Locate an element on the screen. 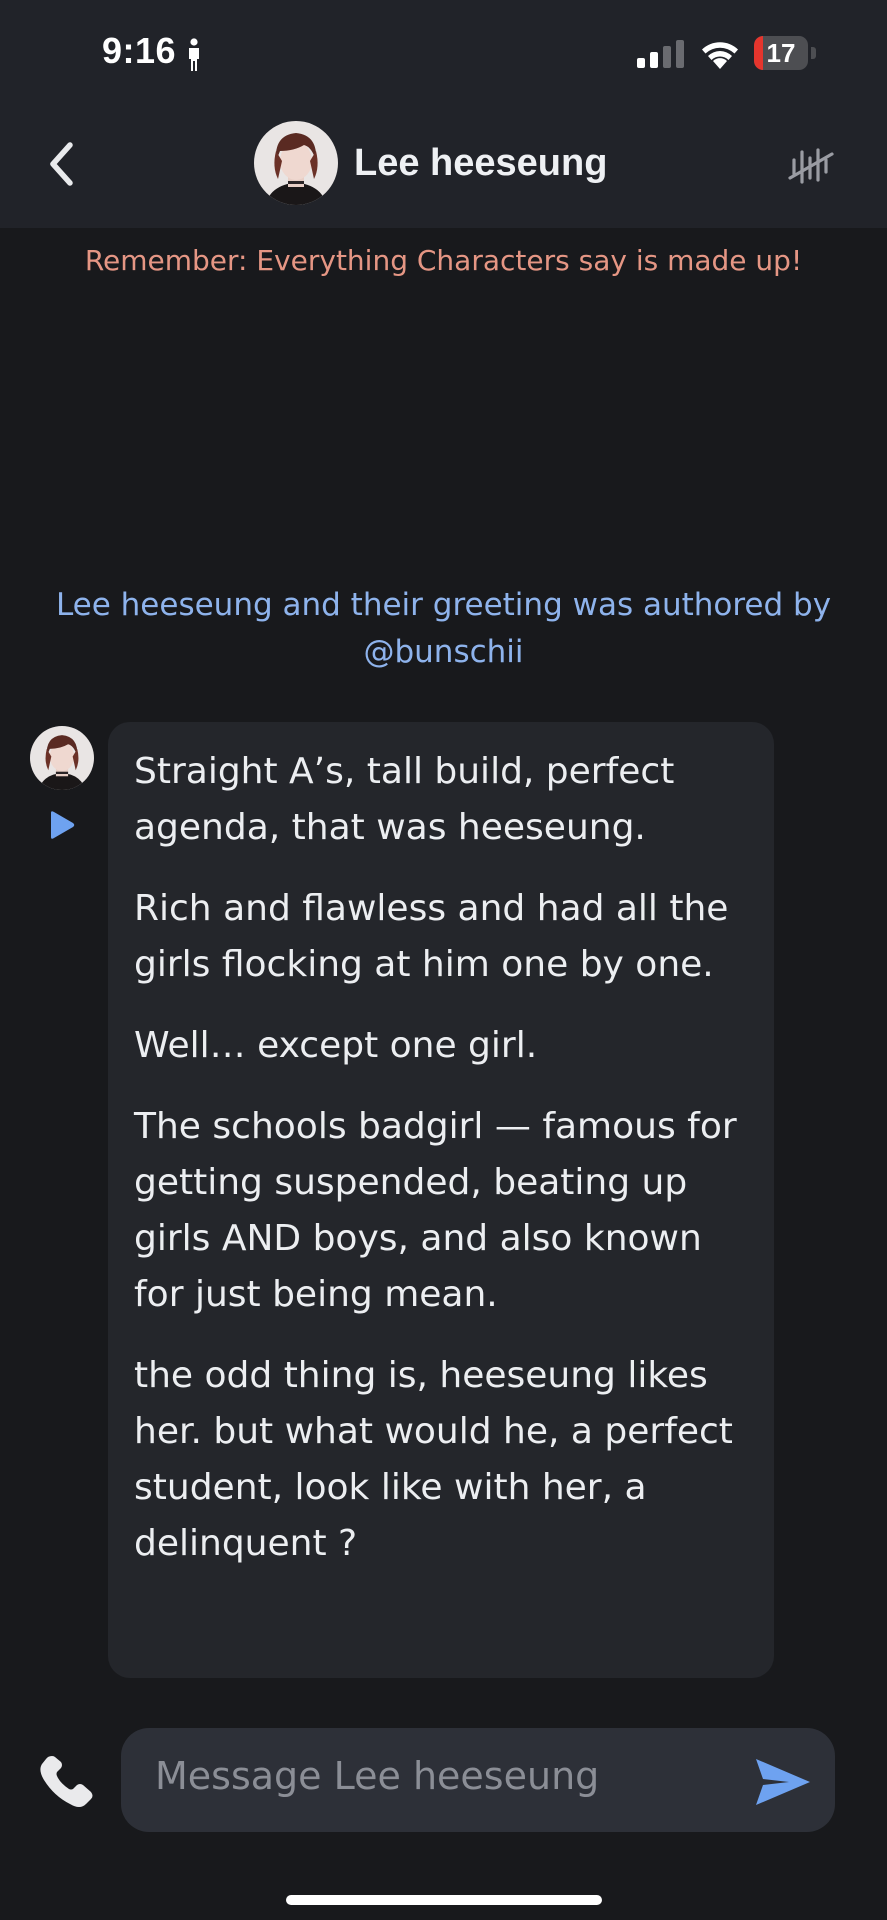  wifi-icon is located at coordinates (720, 55).